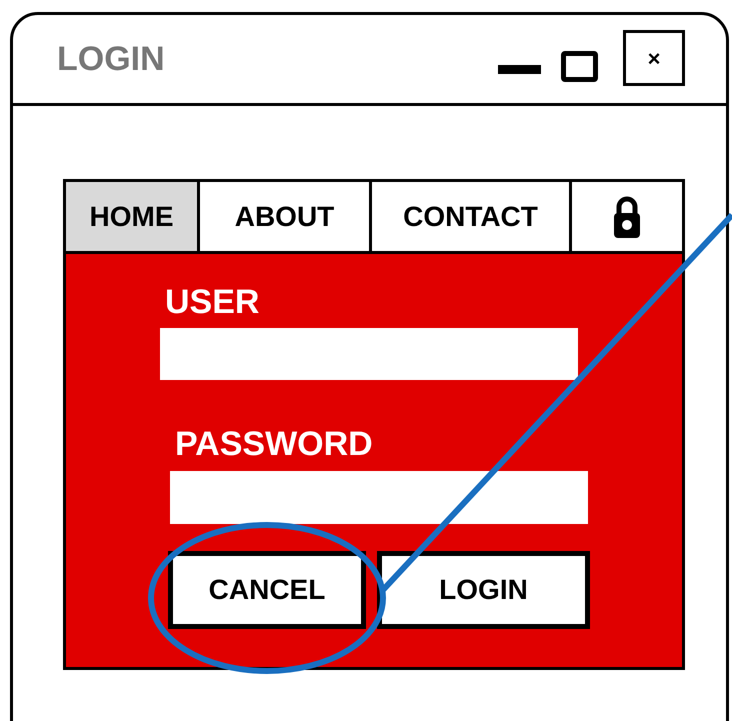  Describe the element at coordinates (579, 66) in the screenshot. I see `maximize-button` at that location.